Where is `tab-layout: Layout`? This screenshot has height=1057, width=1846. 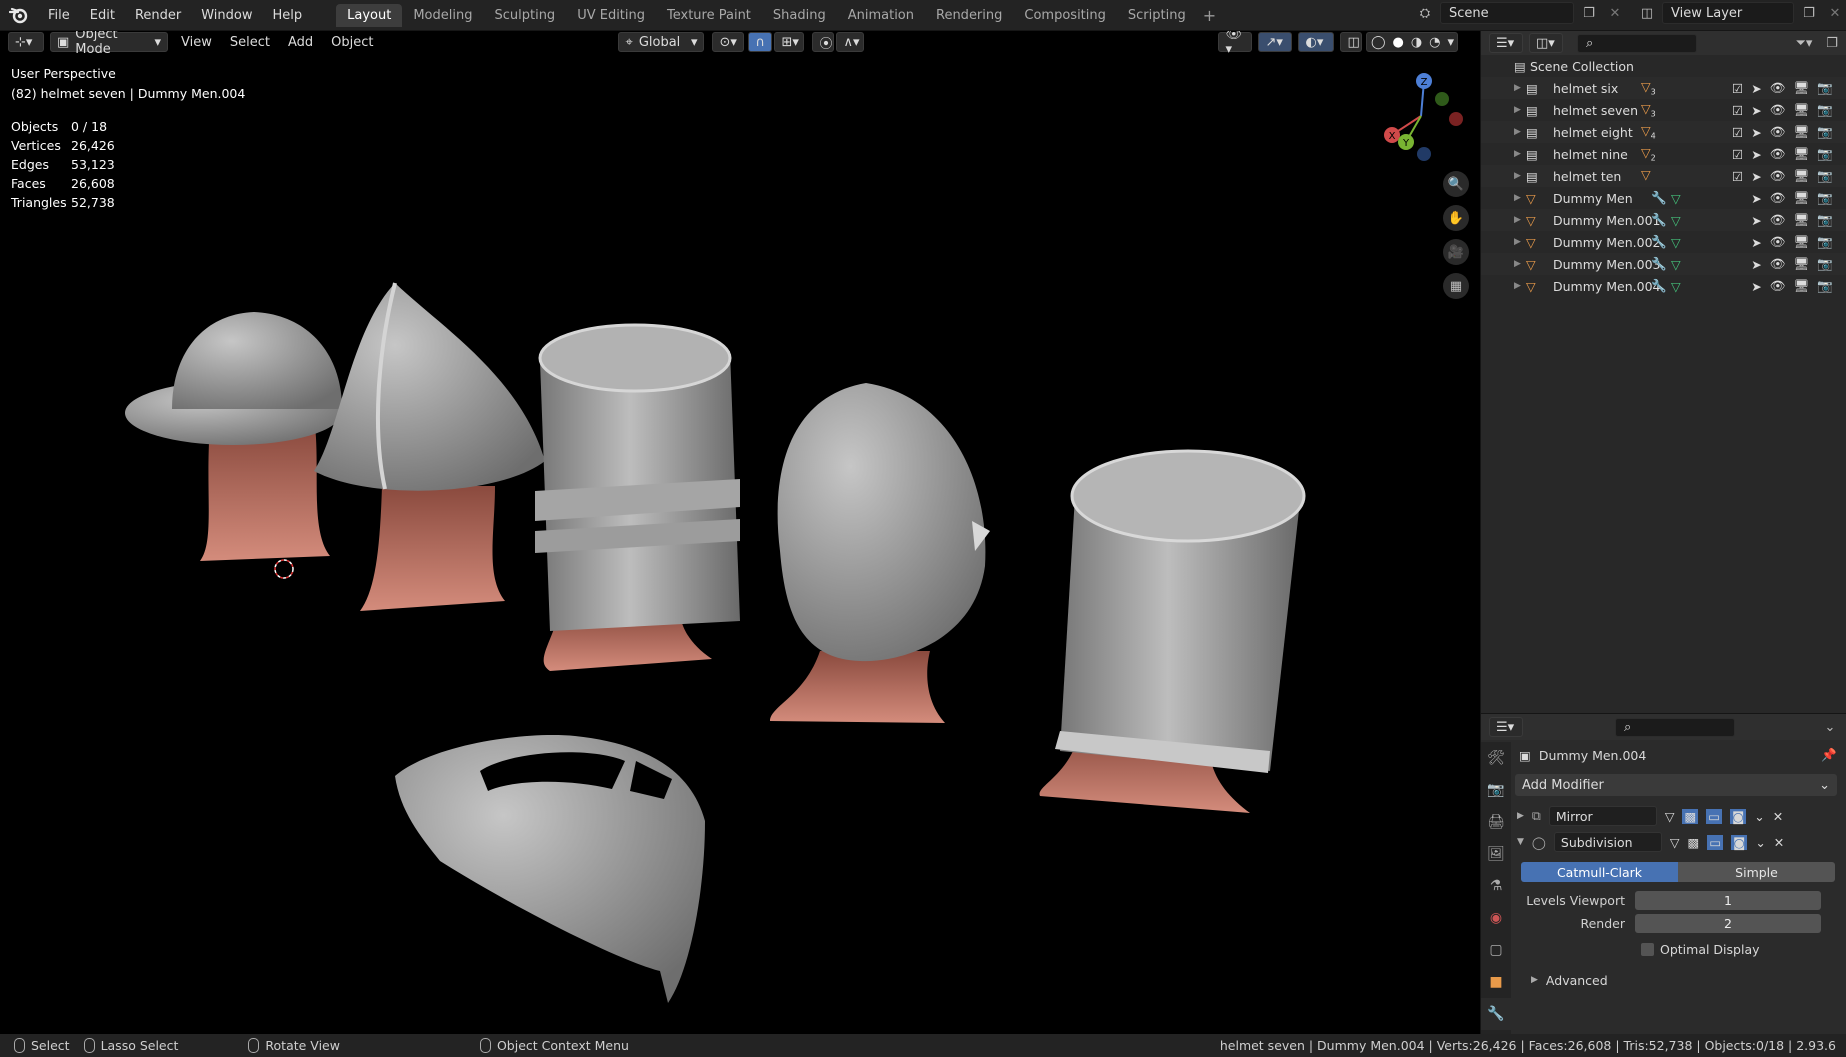
tab-layout: Layout is located at coordinates (369, 15).